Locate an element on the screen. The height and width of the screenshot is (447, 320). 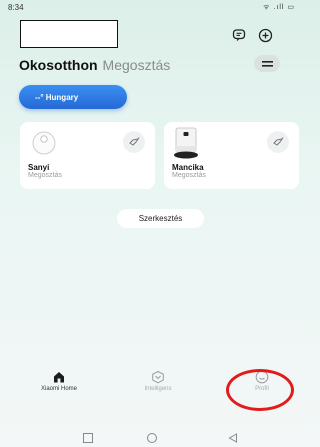
home-tabs: Okosotthon Megosztás is located at coordinates (94, 66).